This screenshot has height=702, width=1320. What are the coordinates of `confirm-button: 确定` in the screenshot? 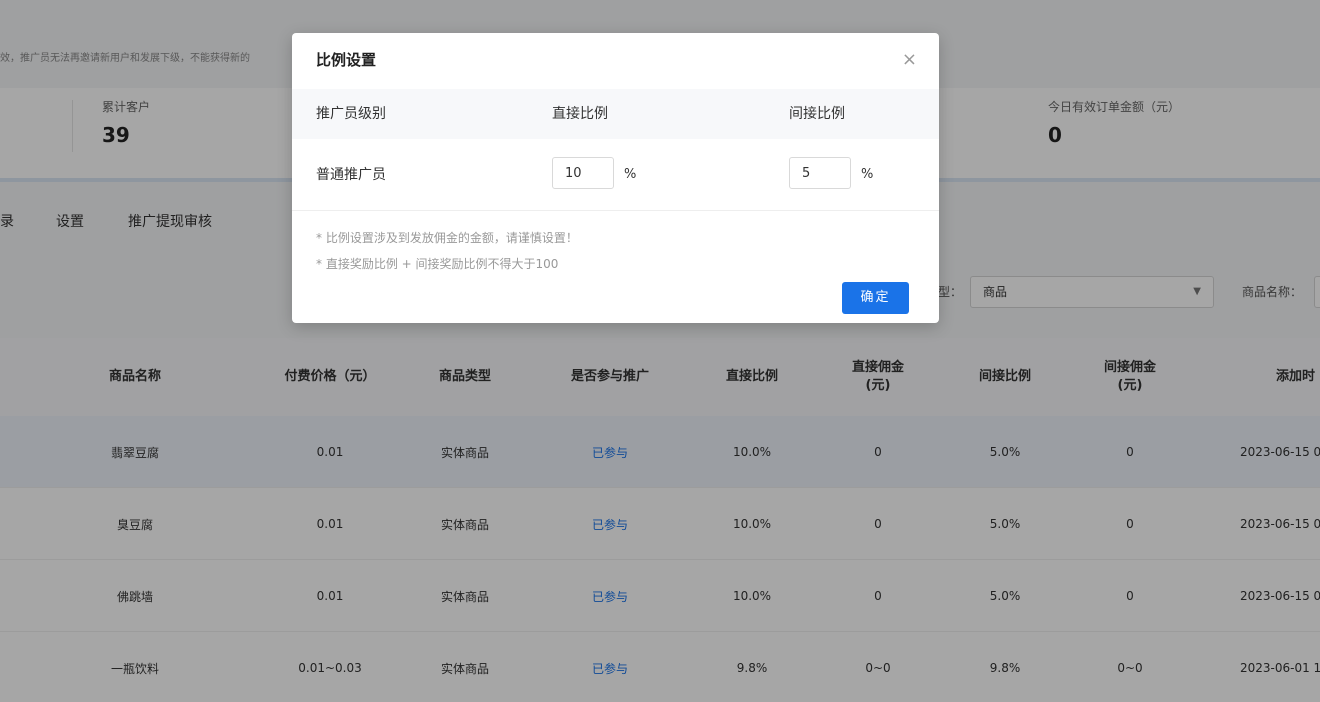 It's located at (875, 298).